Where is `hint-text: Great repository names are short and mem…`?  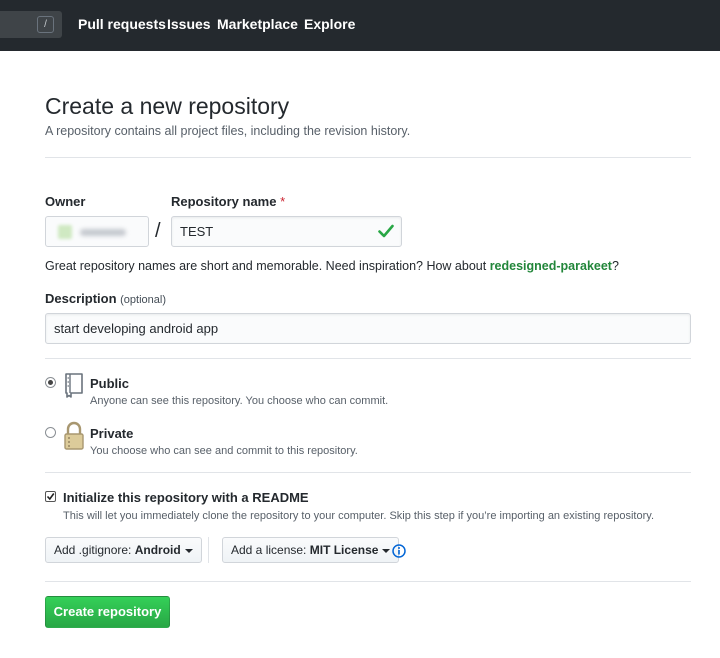
hint-text: Great repository names are short and mem… is located at coordinates (266, 266).